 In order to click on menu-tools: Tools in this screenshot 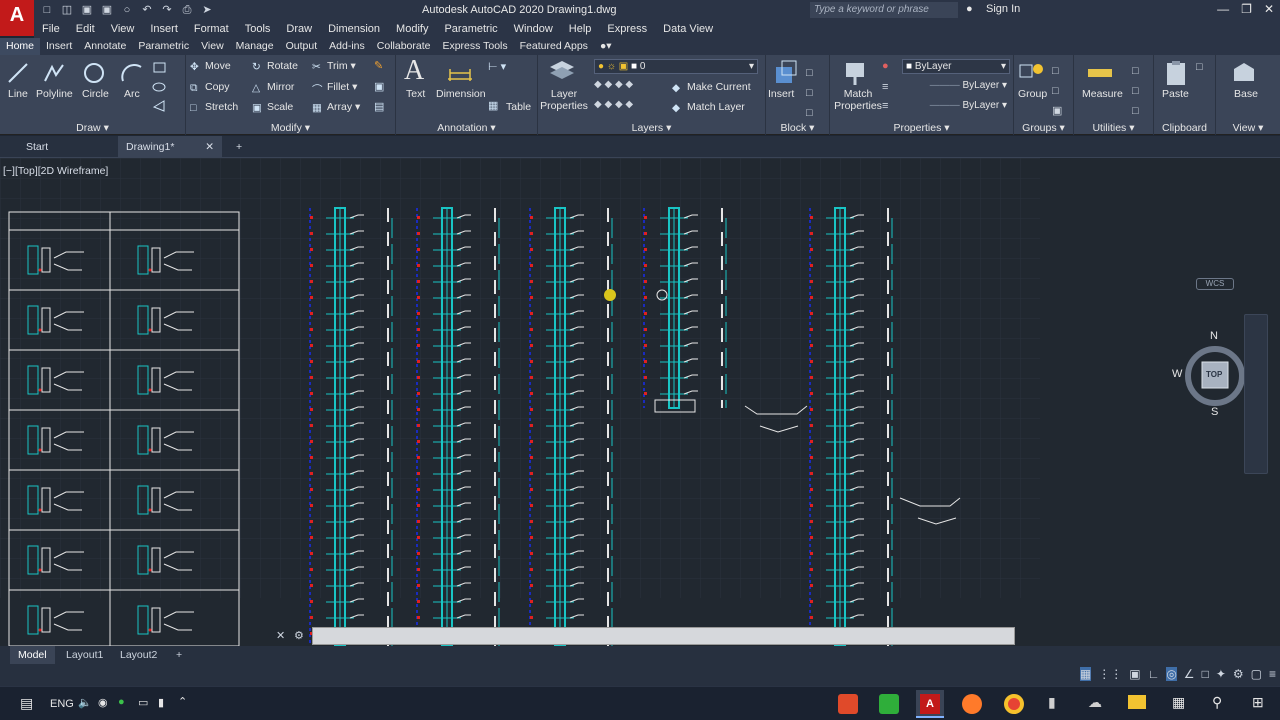, I will do `click(258, 29)`.